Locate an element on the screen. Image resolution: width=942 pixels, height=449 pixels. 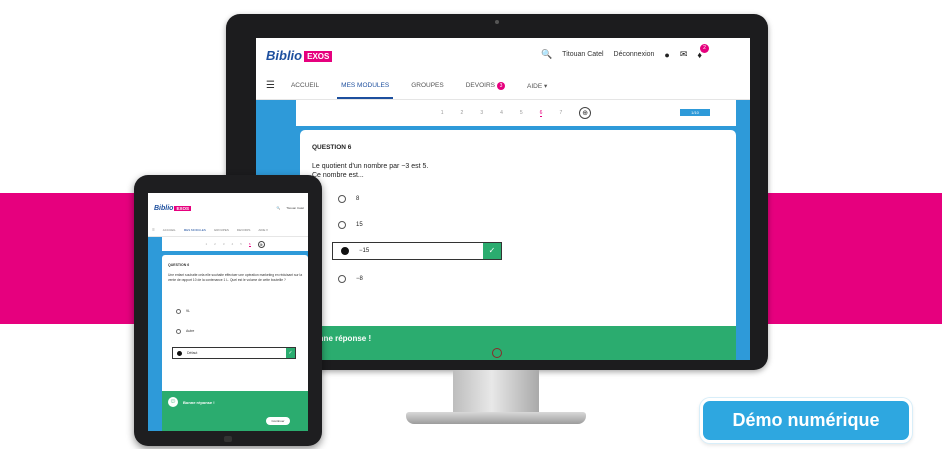
step-7: 7 is located at coordinates (560, 113).